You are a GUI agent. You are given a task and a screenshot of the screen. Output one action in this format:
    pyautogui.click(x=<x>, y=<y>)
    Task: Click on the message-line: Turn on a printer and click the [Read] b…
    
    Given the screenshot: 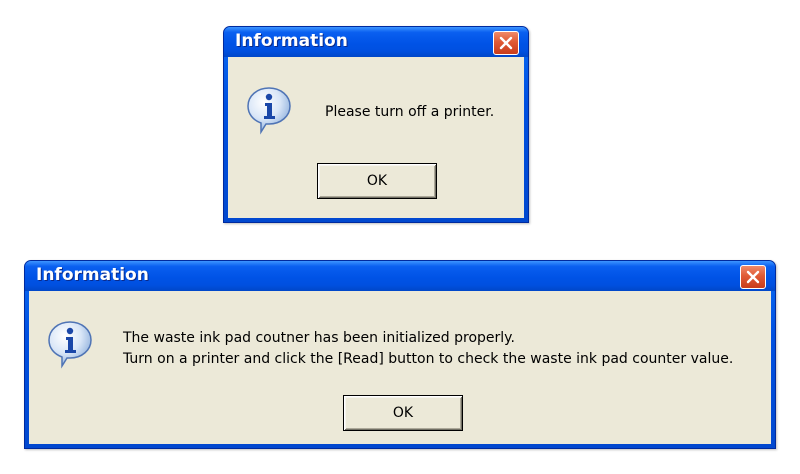 What is the action you would take?
    pyautogui.click(x=428, y=359)
    